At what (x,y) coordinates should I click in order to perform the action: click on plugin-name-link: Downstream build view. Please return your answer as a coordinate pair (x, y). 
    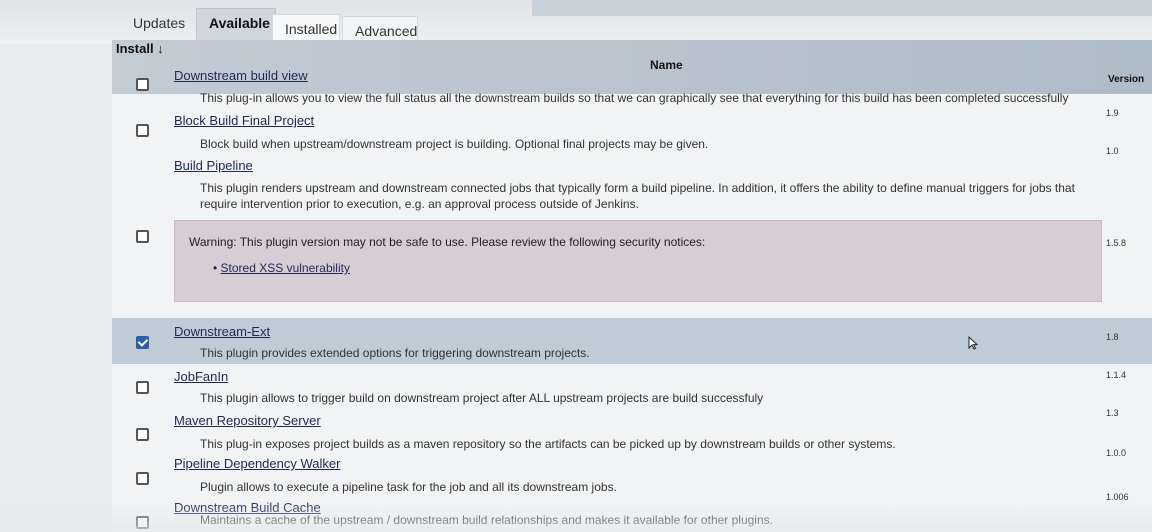
    Looking at the image, I should click on (241, 75).